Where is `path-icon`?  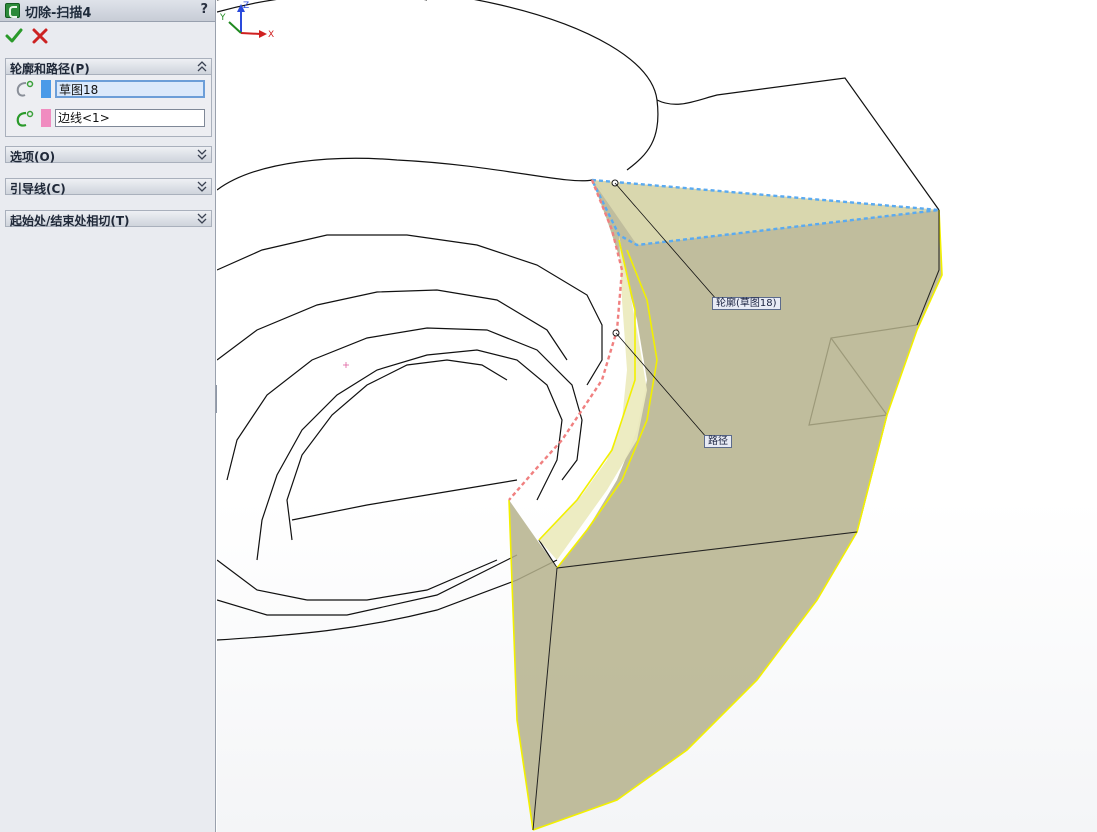
path-icon is located at coordinates (25, 118).